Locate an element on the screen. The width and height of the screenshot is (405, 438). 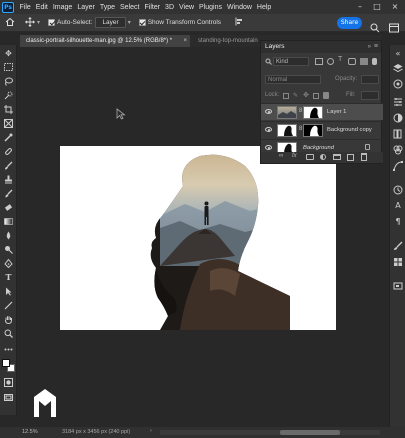
expand-panels-icon: « is located at coordinates (398, 54).